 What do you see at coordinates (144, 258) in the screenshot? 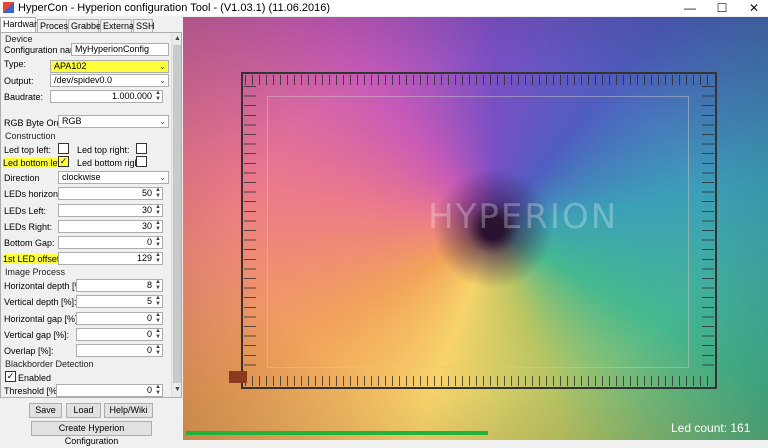
I see `first-led-offset-value: 129` at bounding box center [144, 258].